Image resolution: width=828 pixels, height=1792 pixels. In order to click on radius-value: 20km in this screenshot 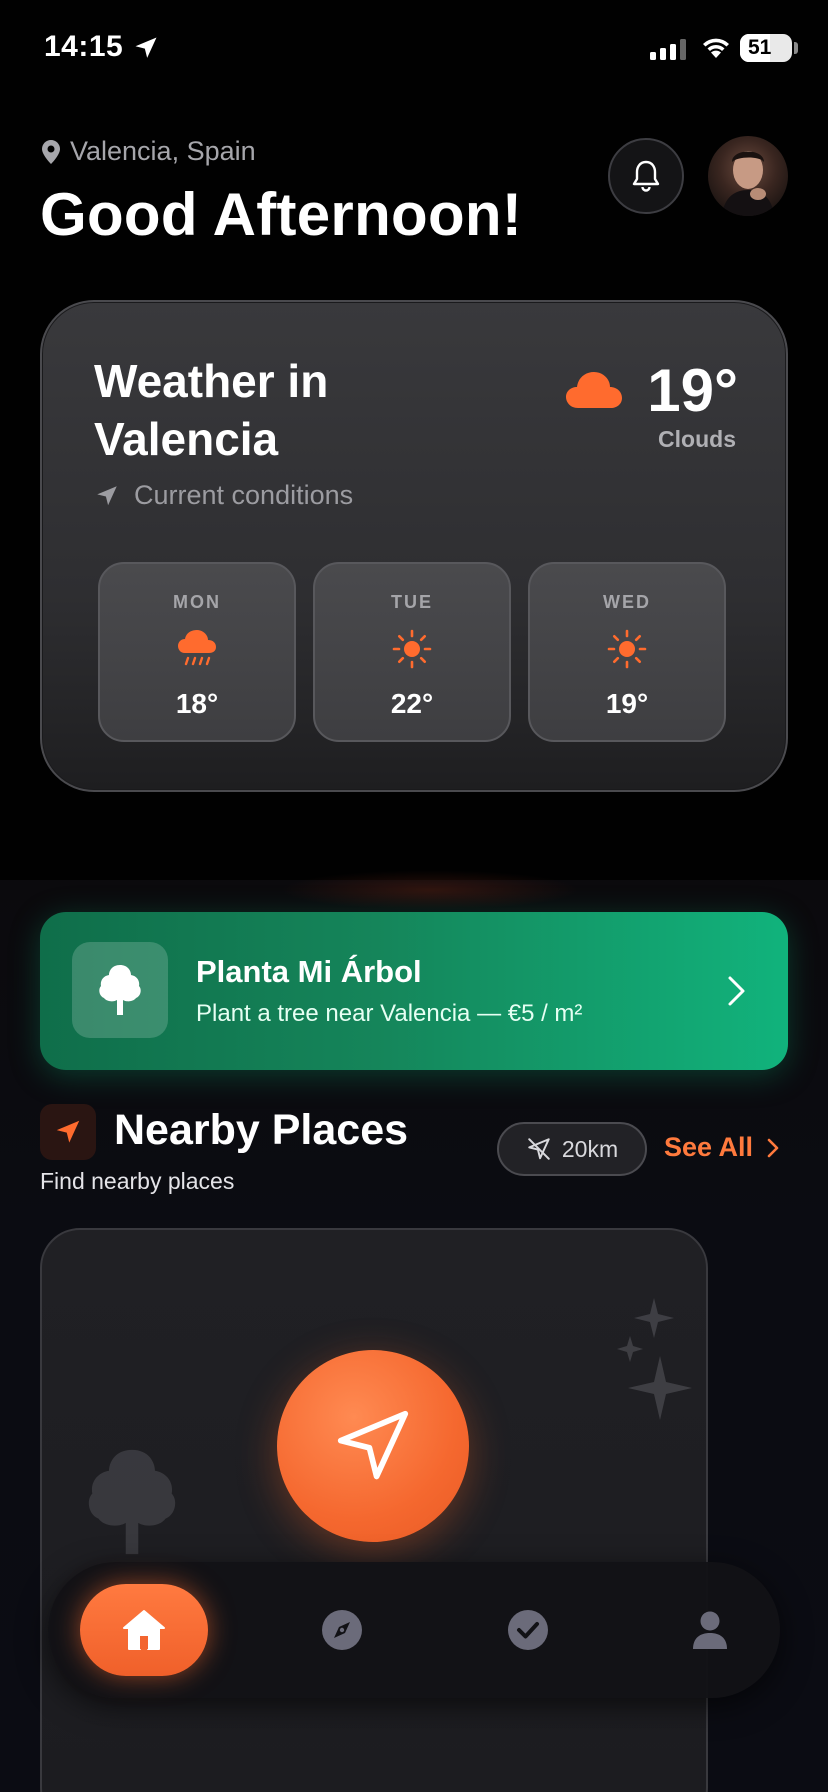, I will do `click(590, 1148)`.